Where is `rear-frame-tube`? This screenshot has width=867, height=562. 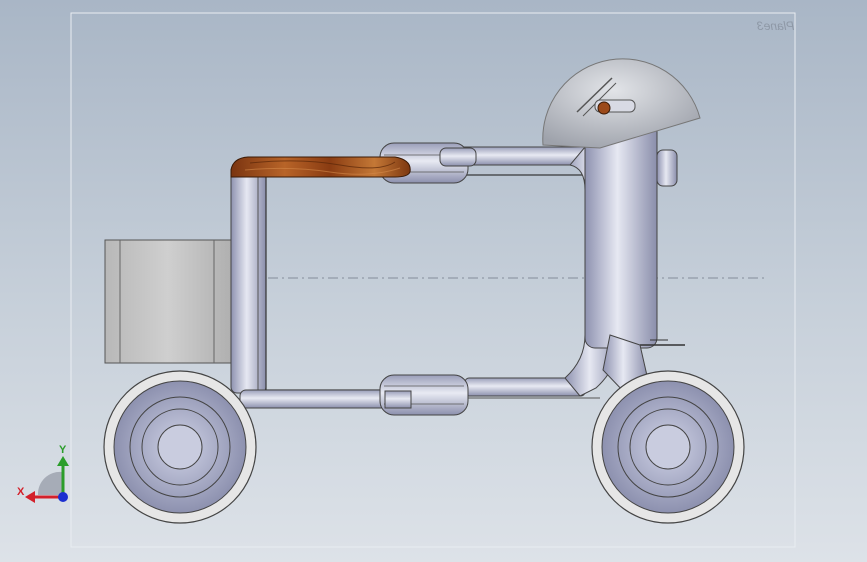 rear-frame-tube is located at coordinates (248, 279).